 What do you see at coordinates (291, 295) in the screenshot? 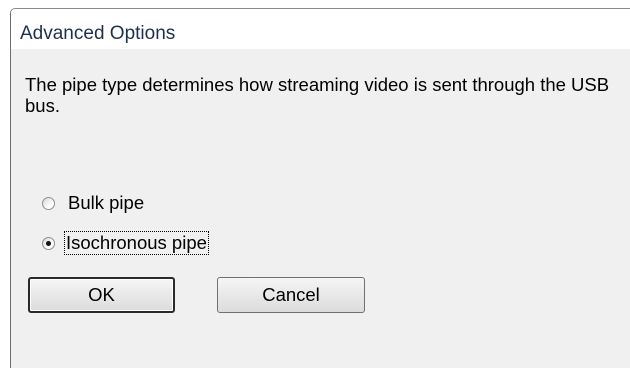
I see `cancel-button: Cancel` at bounding box center [291, 295].